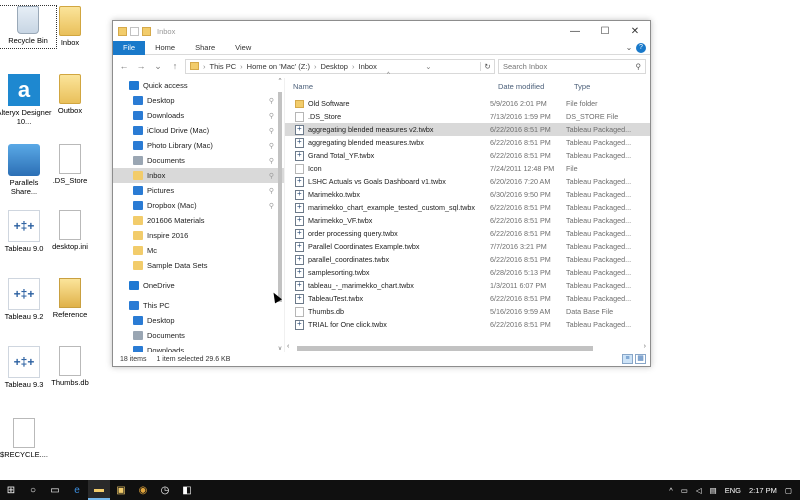 The image size is (800, 500). I want to click on nav-item: iCloud Drive (Mac) ⚲, so click(198, 130).